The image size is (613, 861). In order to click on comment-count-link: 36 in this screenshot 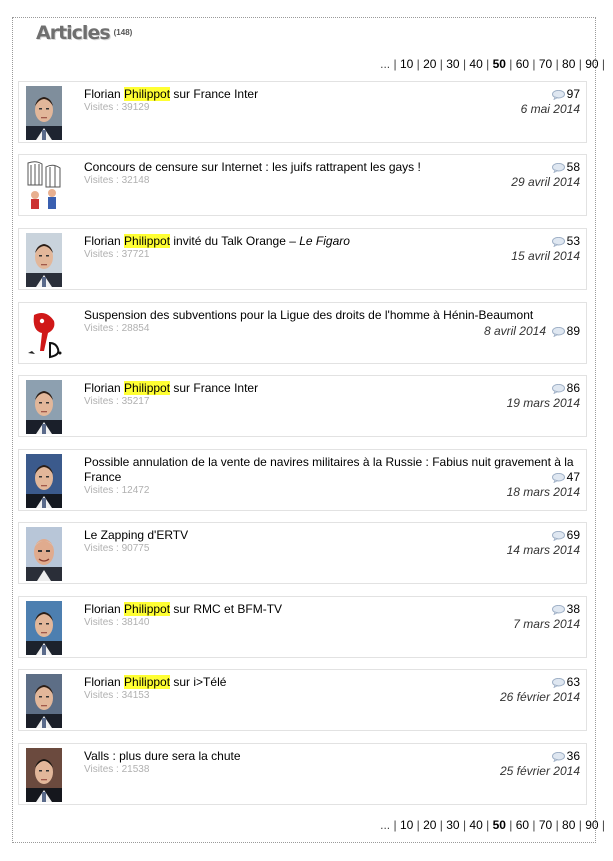, I will do `click(565, 756)`.